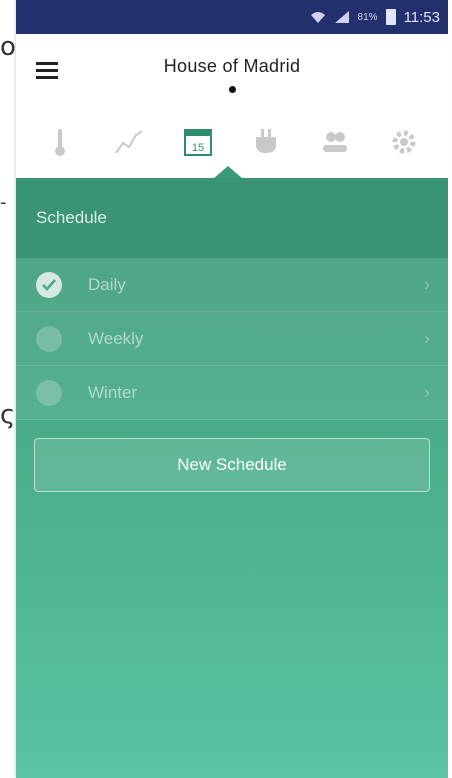 The width and height of the screenshot is (452, 778). Describe the element at coordinates (116, 338) in the screenshot. I see `schedule-label: Weekly` at that location.